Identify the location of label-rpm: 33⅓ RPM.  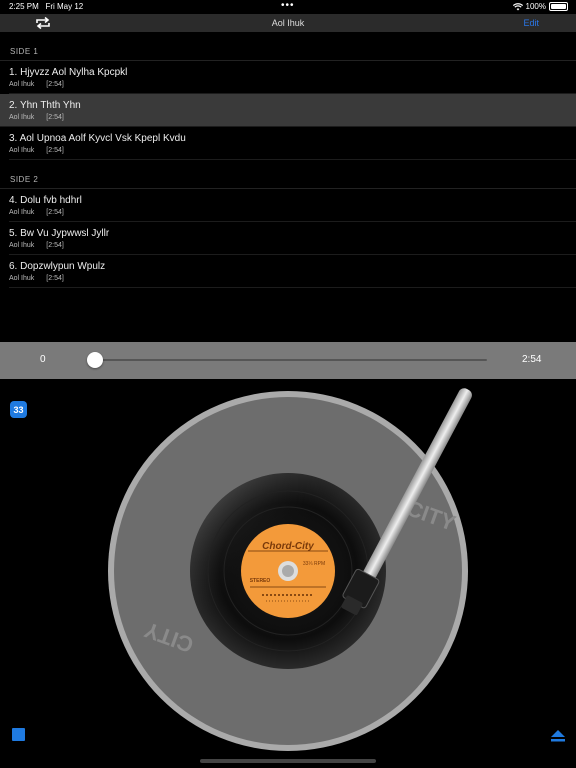
(314, 564).